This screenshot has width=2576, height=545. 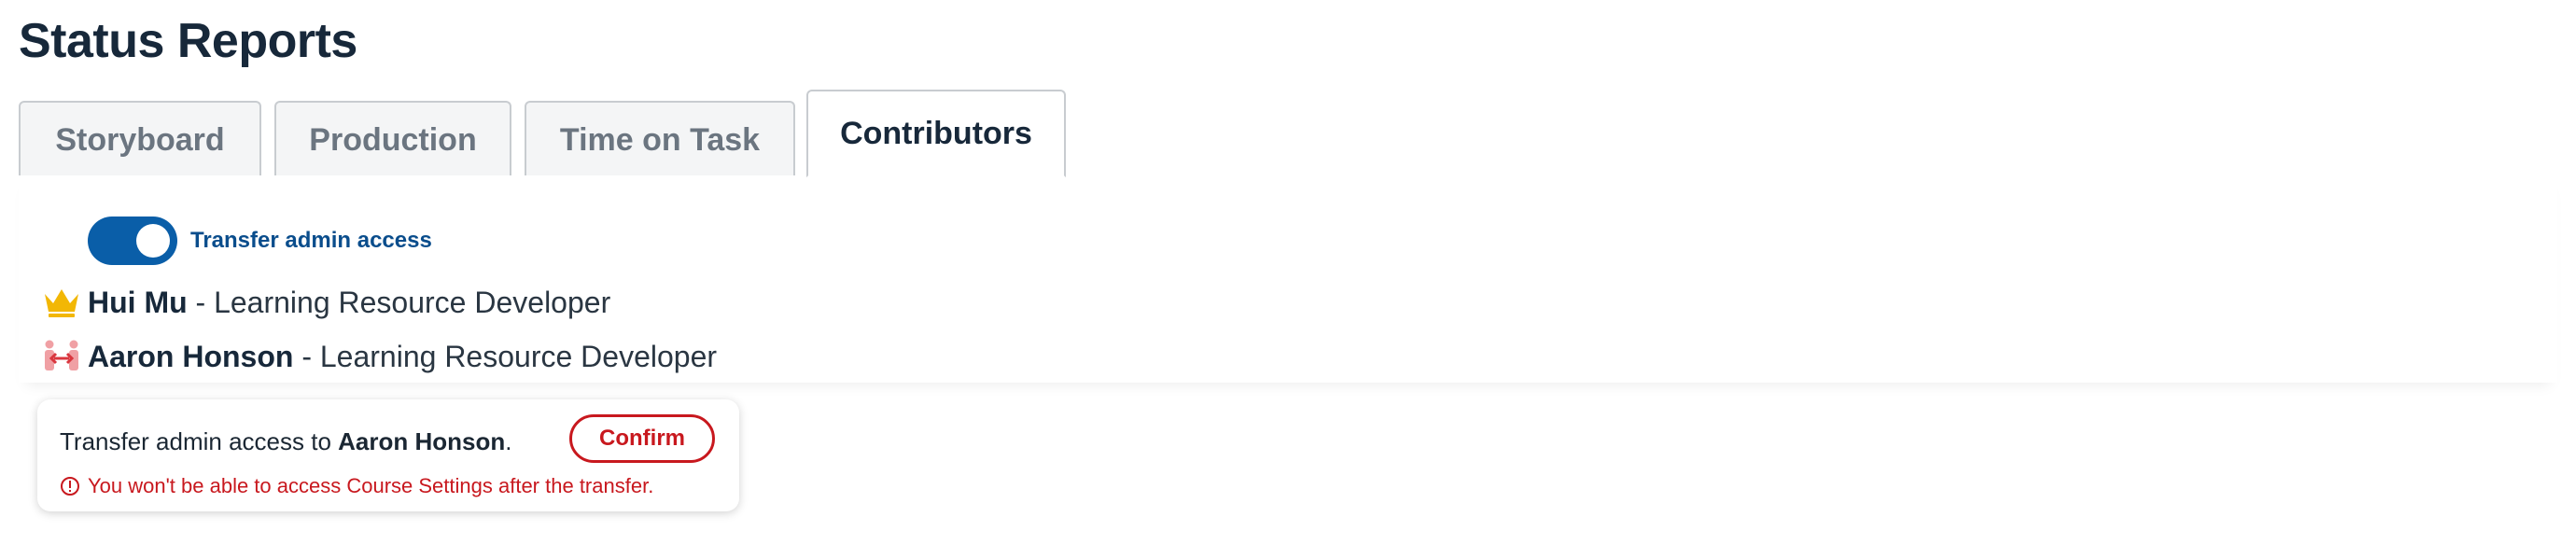 I want to click on transfer-admin-toggle-row: Transfer admin access, so click(x=261, y=241).